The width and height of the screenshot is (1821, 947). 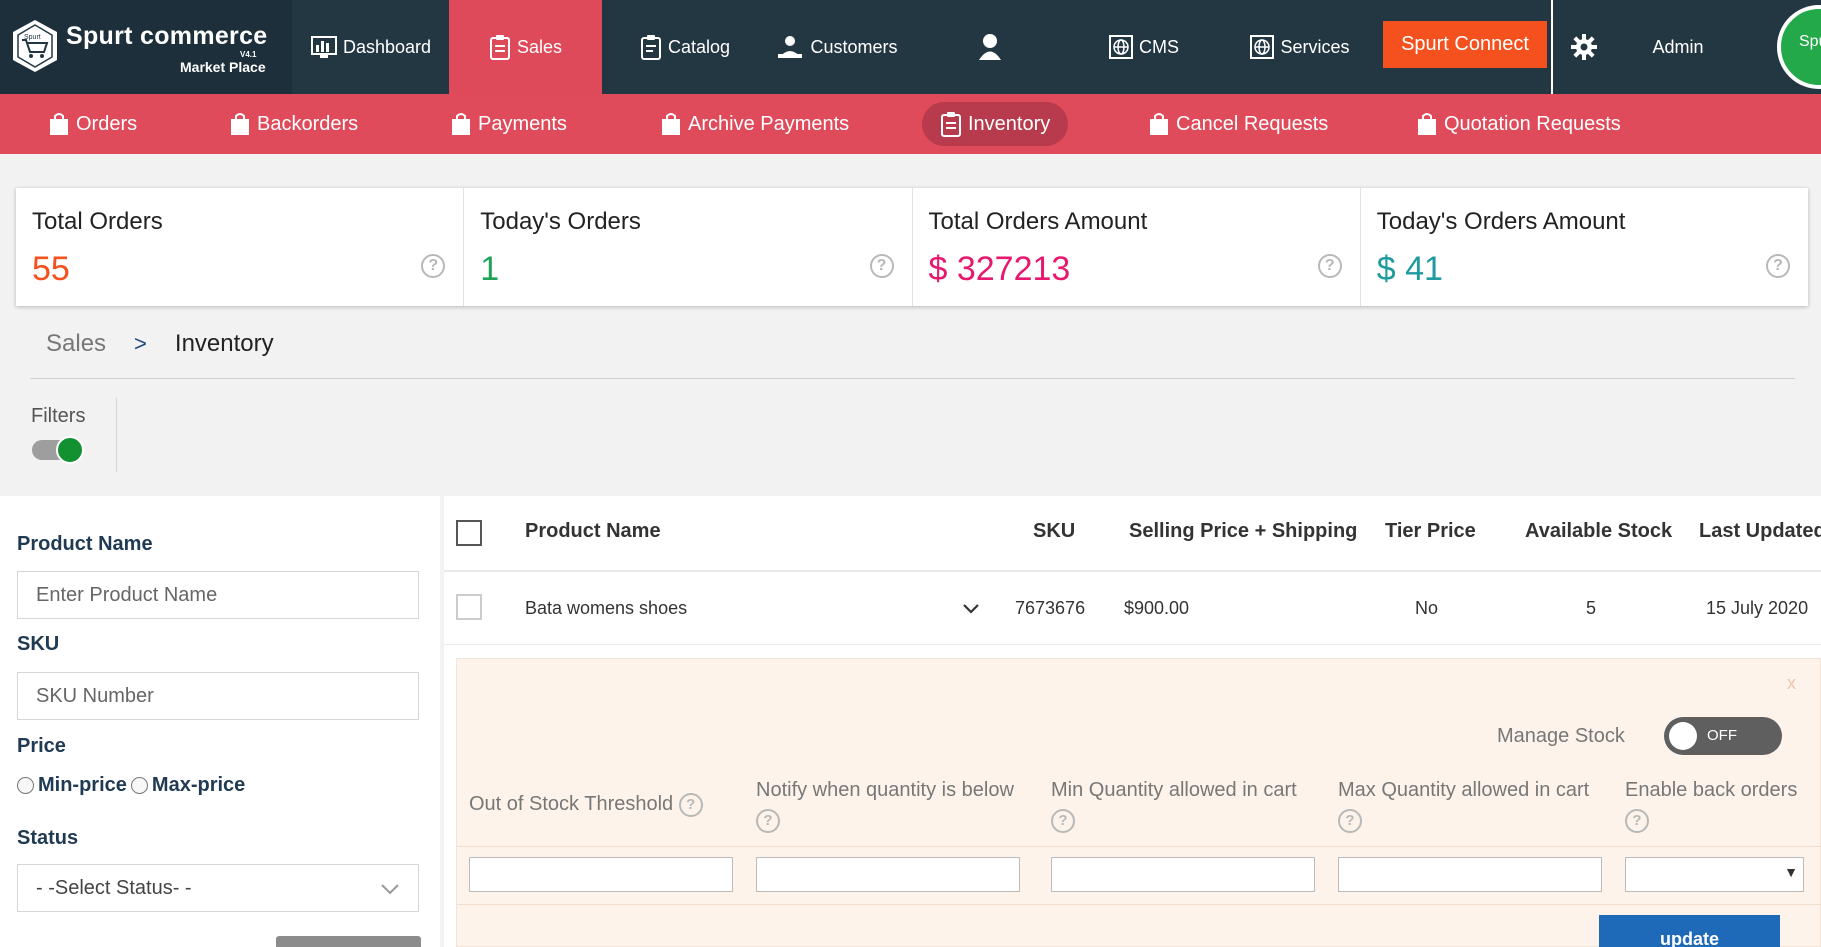 What do you see at coordinates (586, 804) in the screenshot?
I see `out-of-stock-threshold-label: Out of Stock Threshold ?` at bounding box center [586, 804].